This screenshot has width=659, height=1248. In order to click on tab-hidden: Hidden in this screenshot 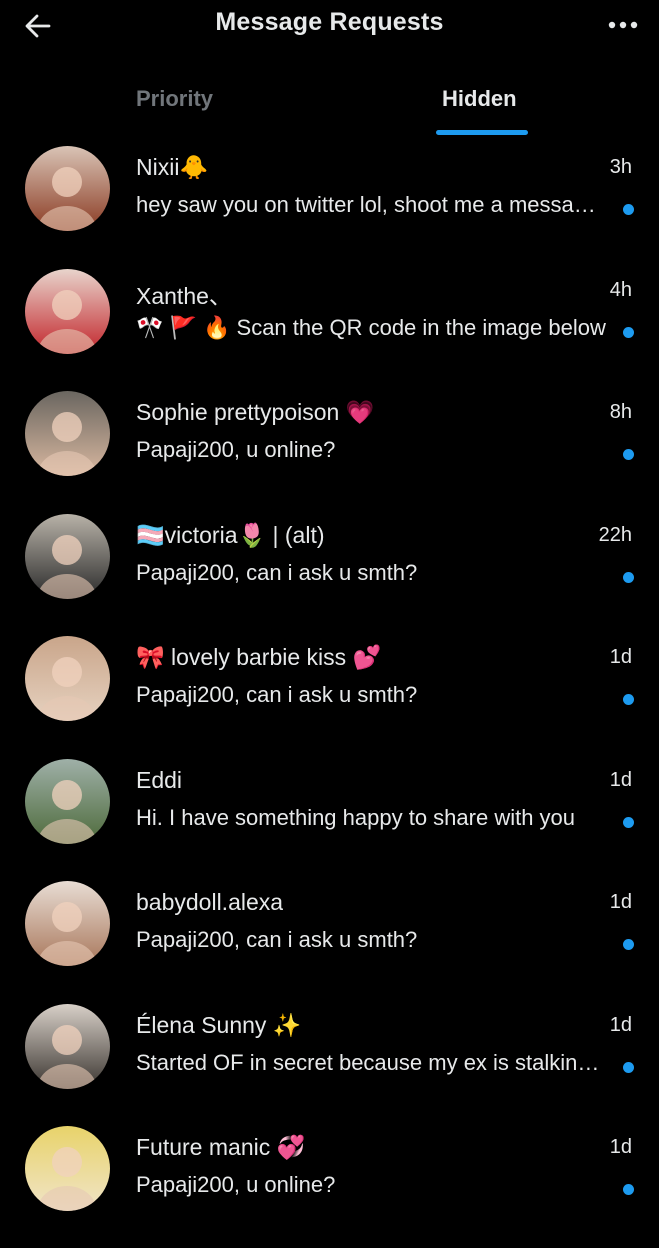, I will do `click(479, 99)`.